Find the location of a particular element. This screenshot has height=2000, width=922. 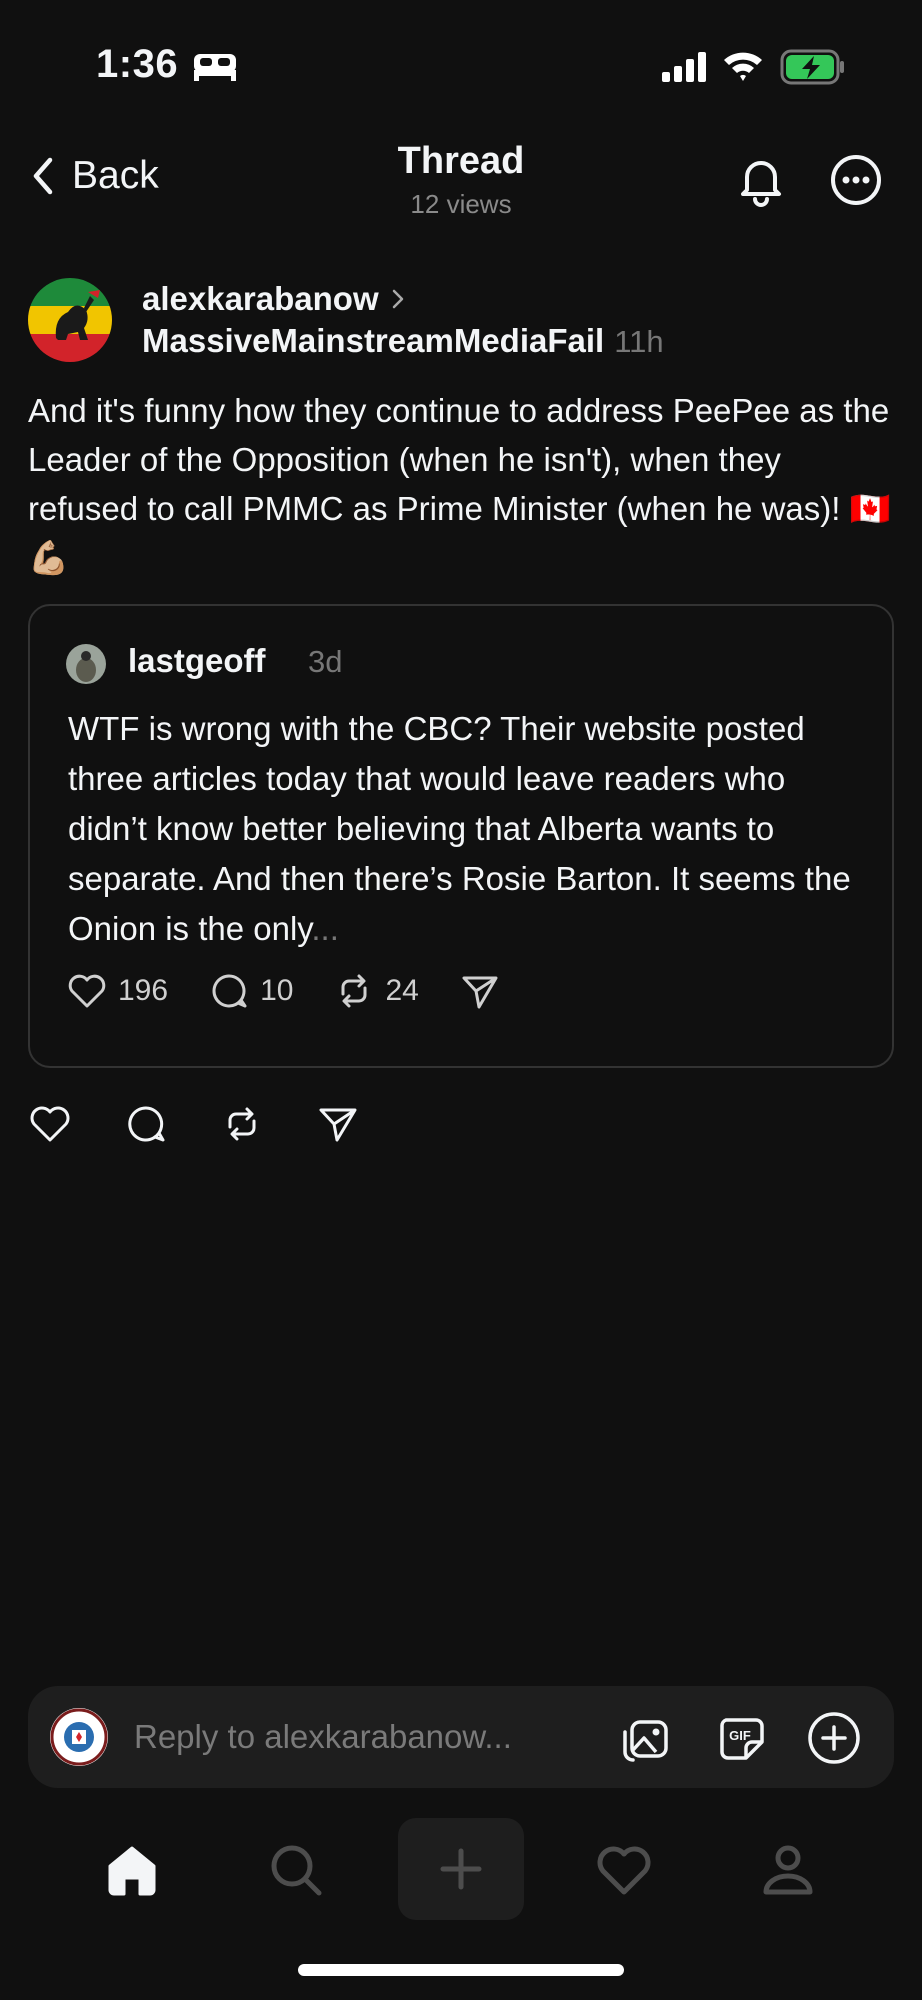

chevron-right-icon is located at coordinates (397, 299).